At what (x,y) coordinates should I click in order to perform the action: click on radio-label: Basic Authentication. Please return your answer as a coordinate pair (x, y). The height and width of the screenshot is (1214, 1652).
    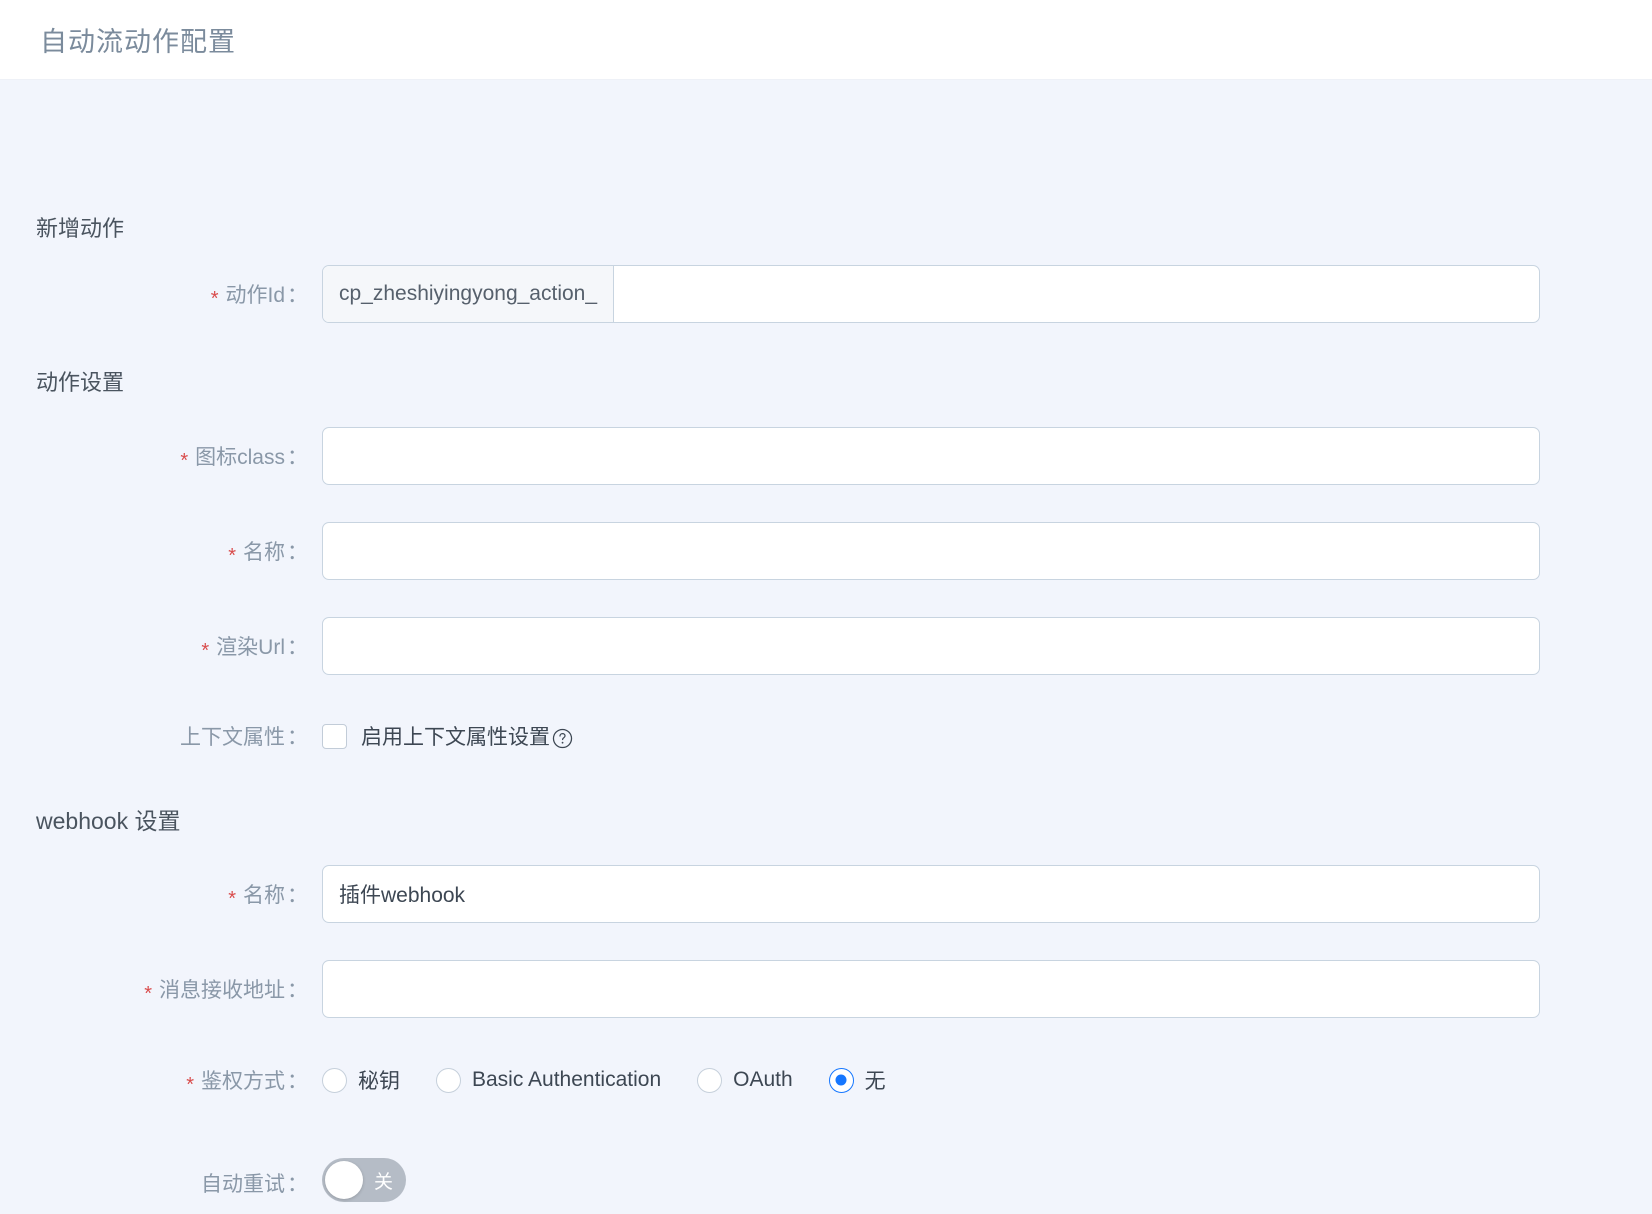
    Looking at the image, I should click on (567, 1079).